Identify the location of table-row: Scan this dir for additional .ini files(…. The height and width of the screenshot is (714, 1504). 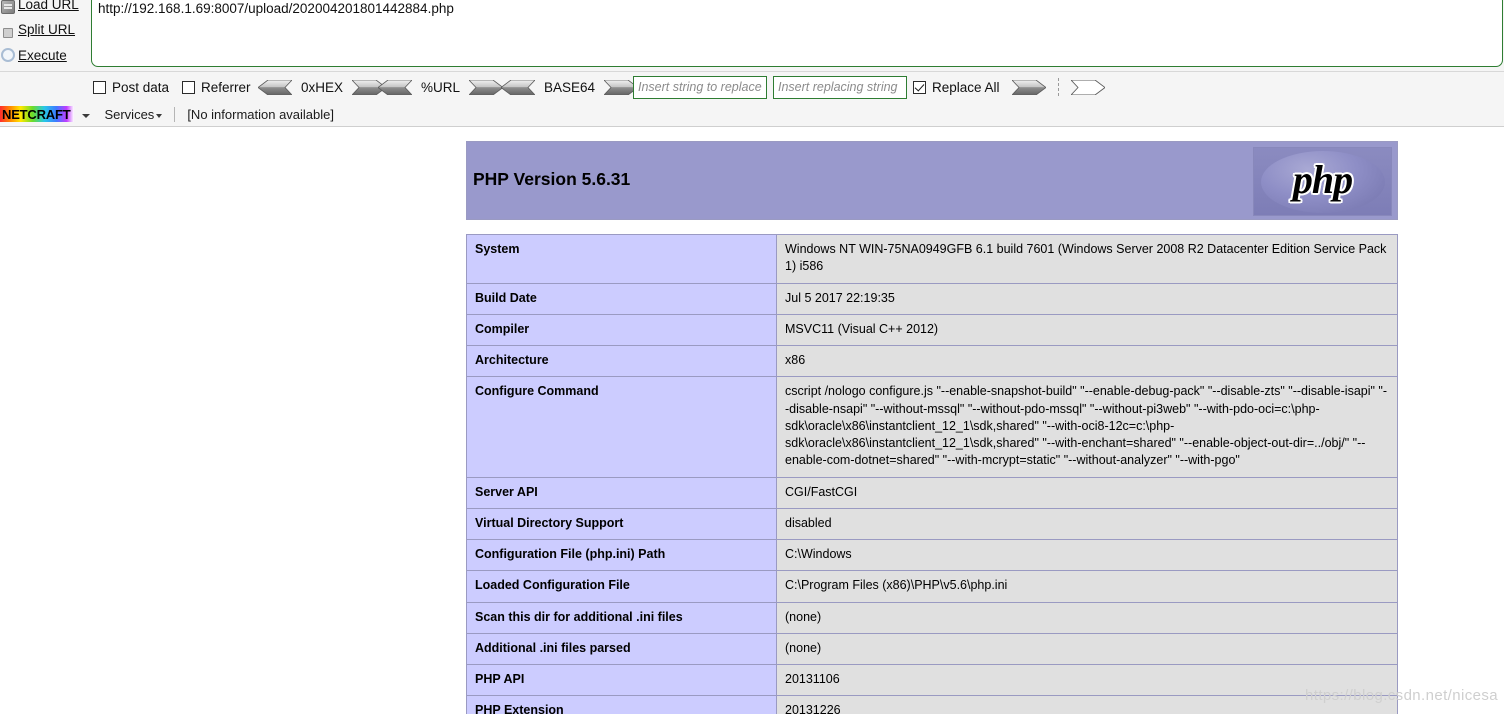
(932, 617).